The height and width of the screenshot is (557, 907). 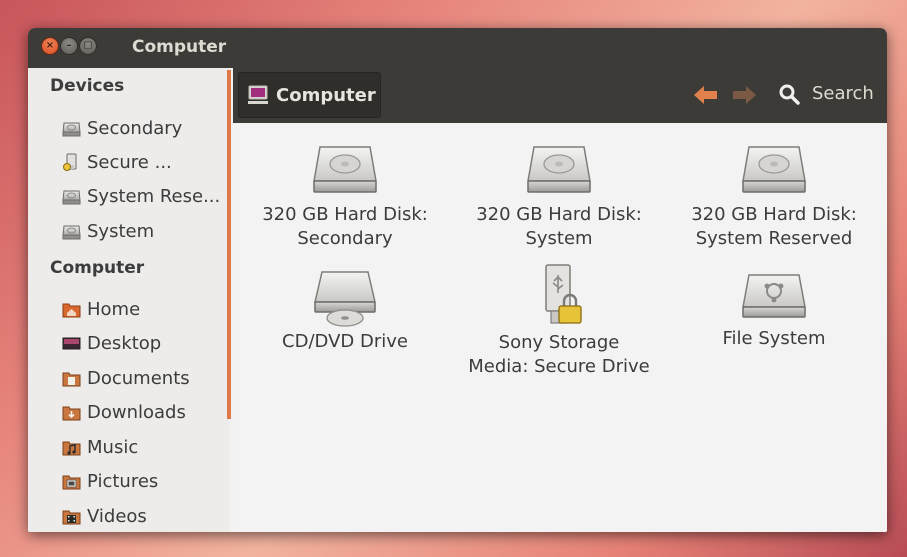 I want to click on sidebar-item-music: Music, so click(x=144, y=447).